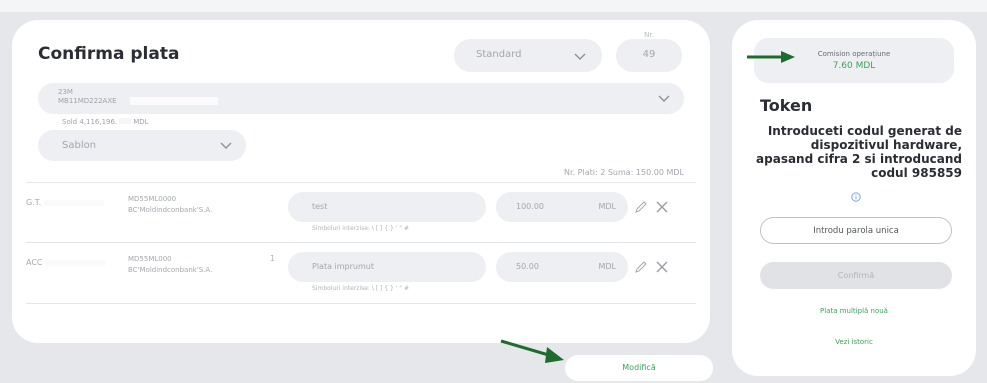  I want to click on account-balance: Sold 4,116,196. MDL, so click(105, 122).